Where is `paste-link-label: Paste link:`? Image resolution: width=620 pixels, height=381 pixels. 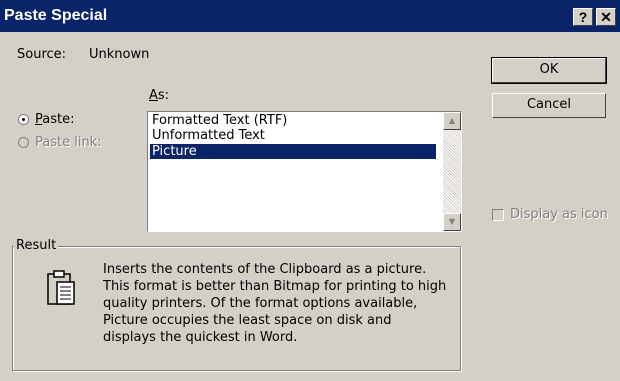 paste-link-label: Paste link: is located at coordinates (68, 142).